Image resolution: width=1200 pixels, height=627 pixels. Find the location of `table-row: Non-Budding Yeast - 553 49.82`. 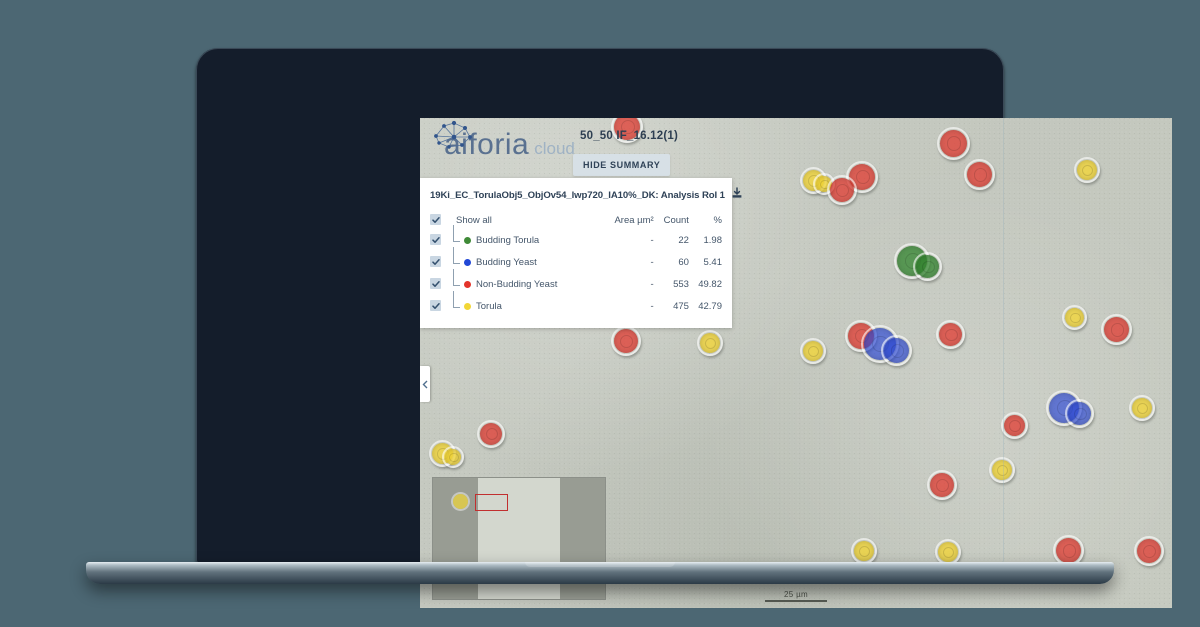

table-row: Non-Budding Yeast - 553 49.82 is located at coordinates (576, 282).